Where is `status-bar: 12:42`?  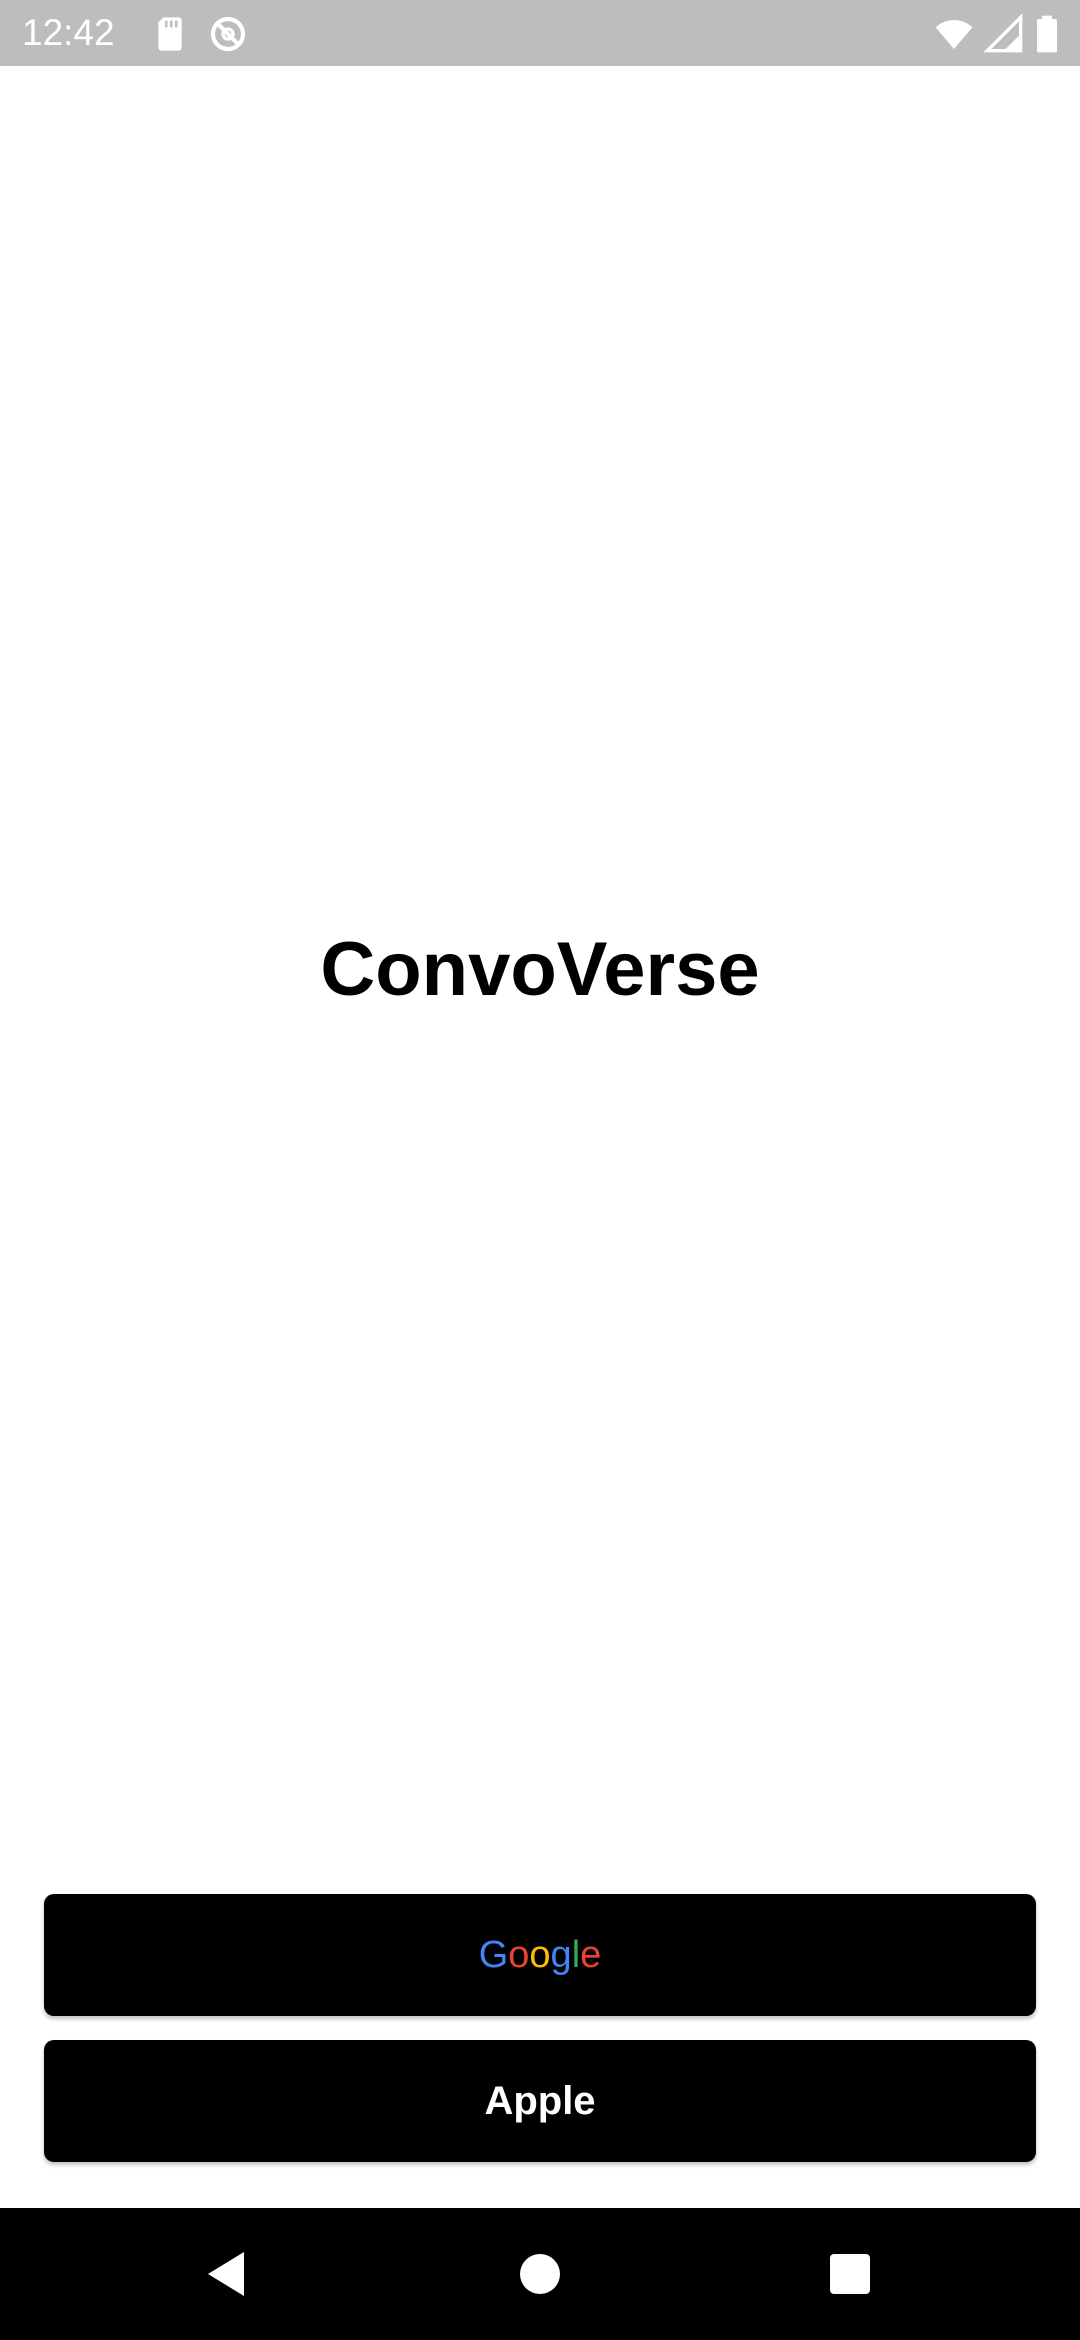
status-bar: 12:42 is located at coordinates (540, 33).